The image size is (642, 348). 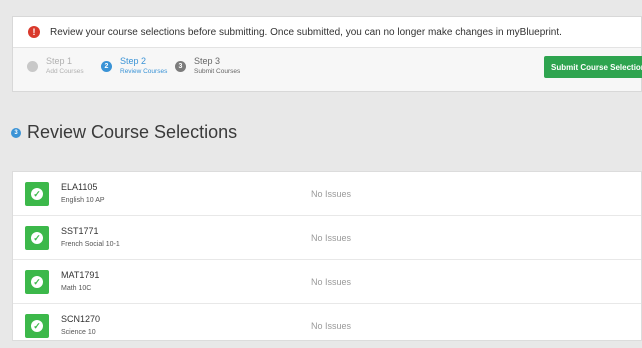 What do you see at coordinates (133, 61) in the screenshot?
I see `step-title: Step 2` at bounding box center [133, 61].